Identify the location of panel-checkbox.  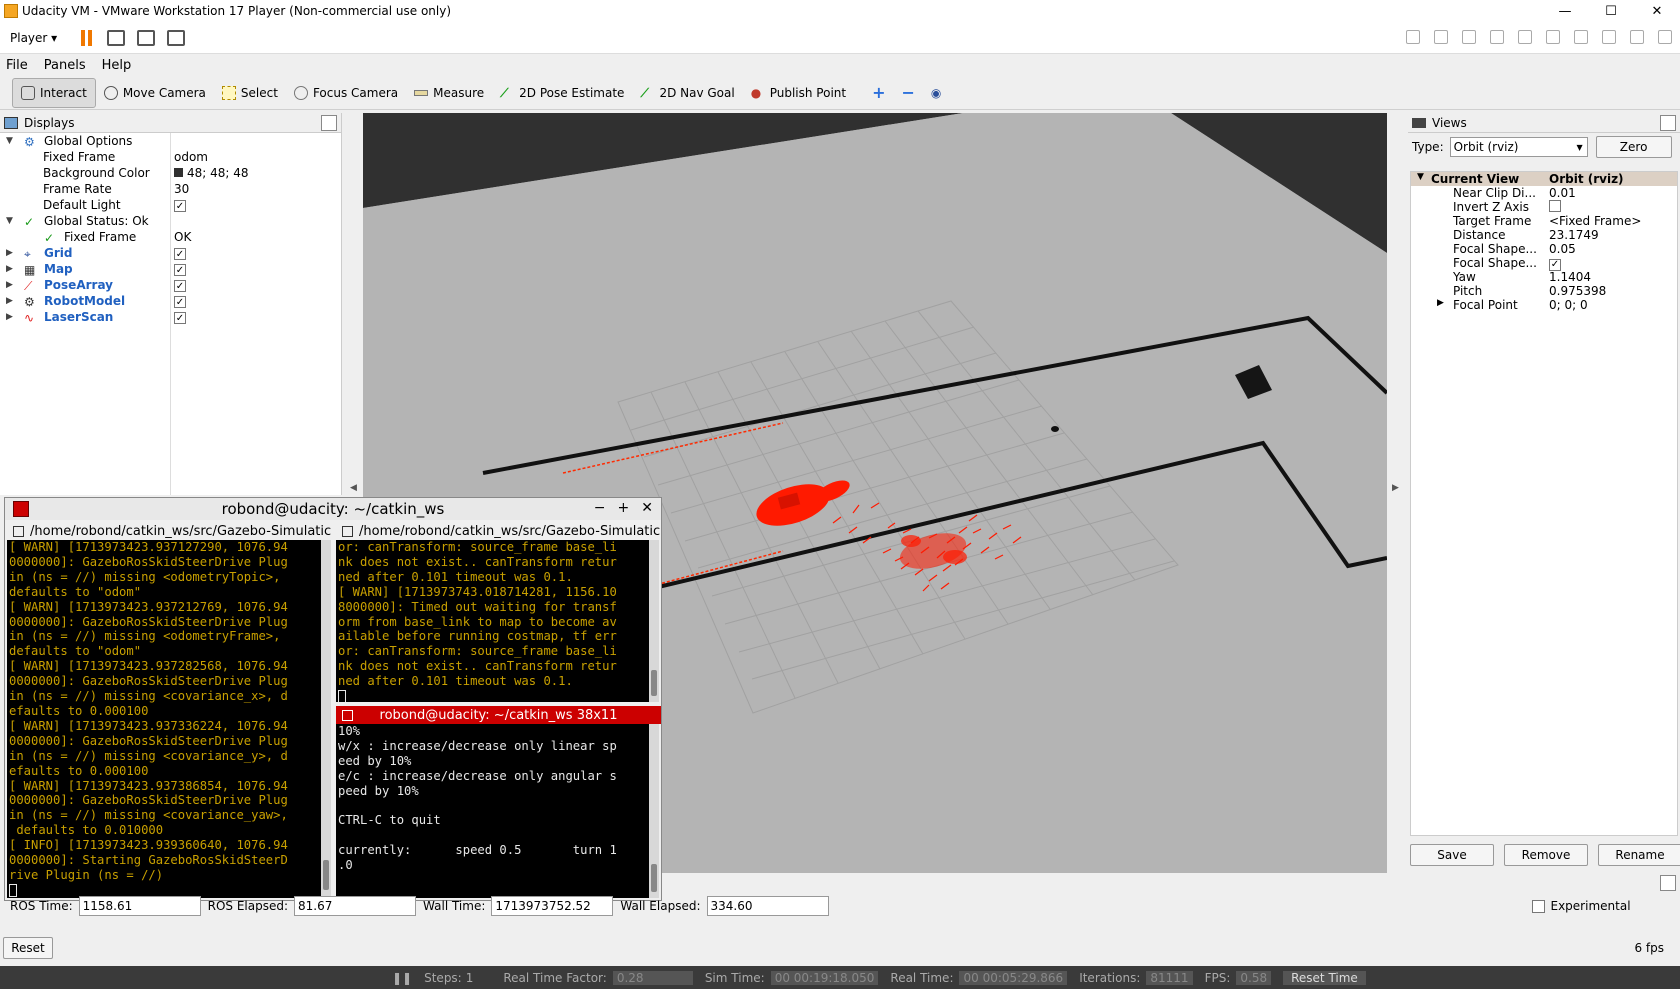
(1668, 883).